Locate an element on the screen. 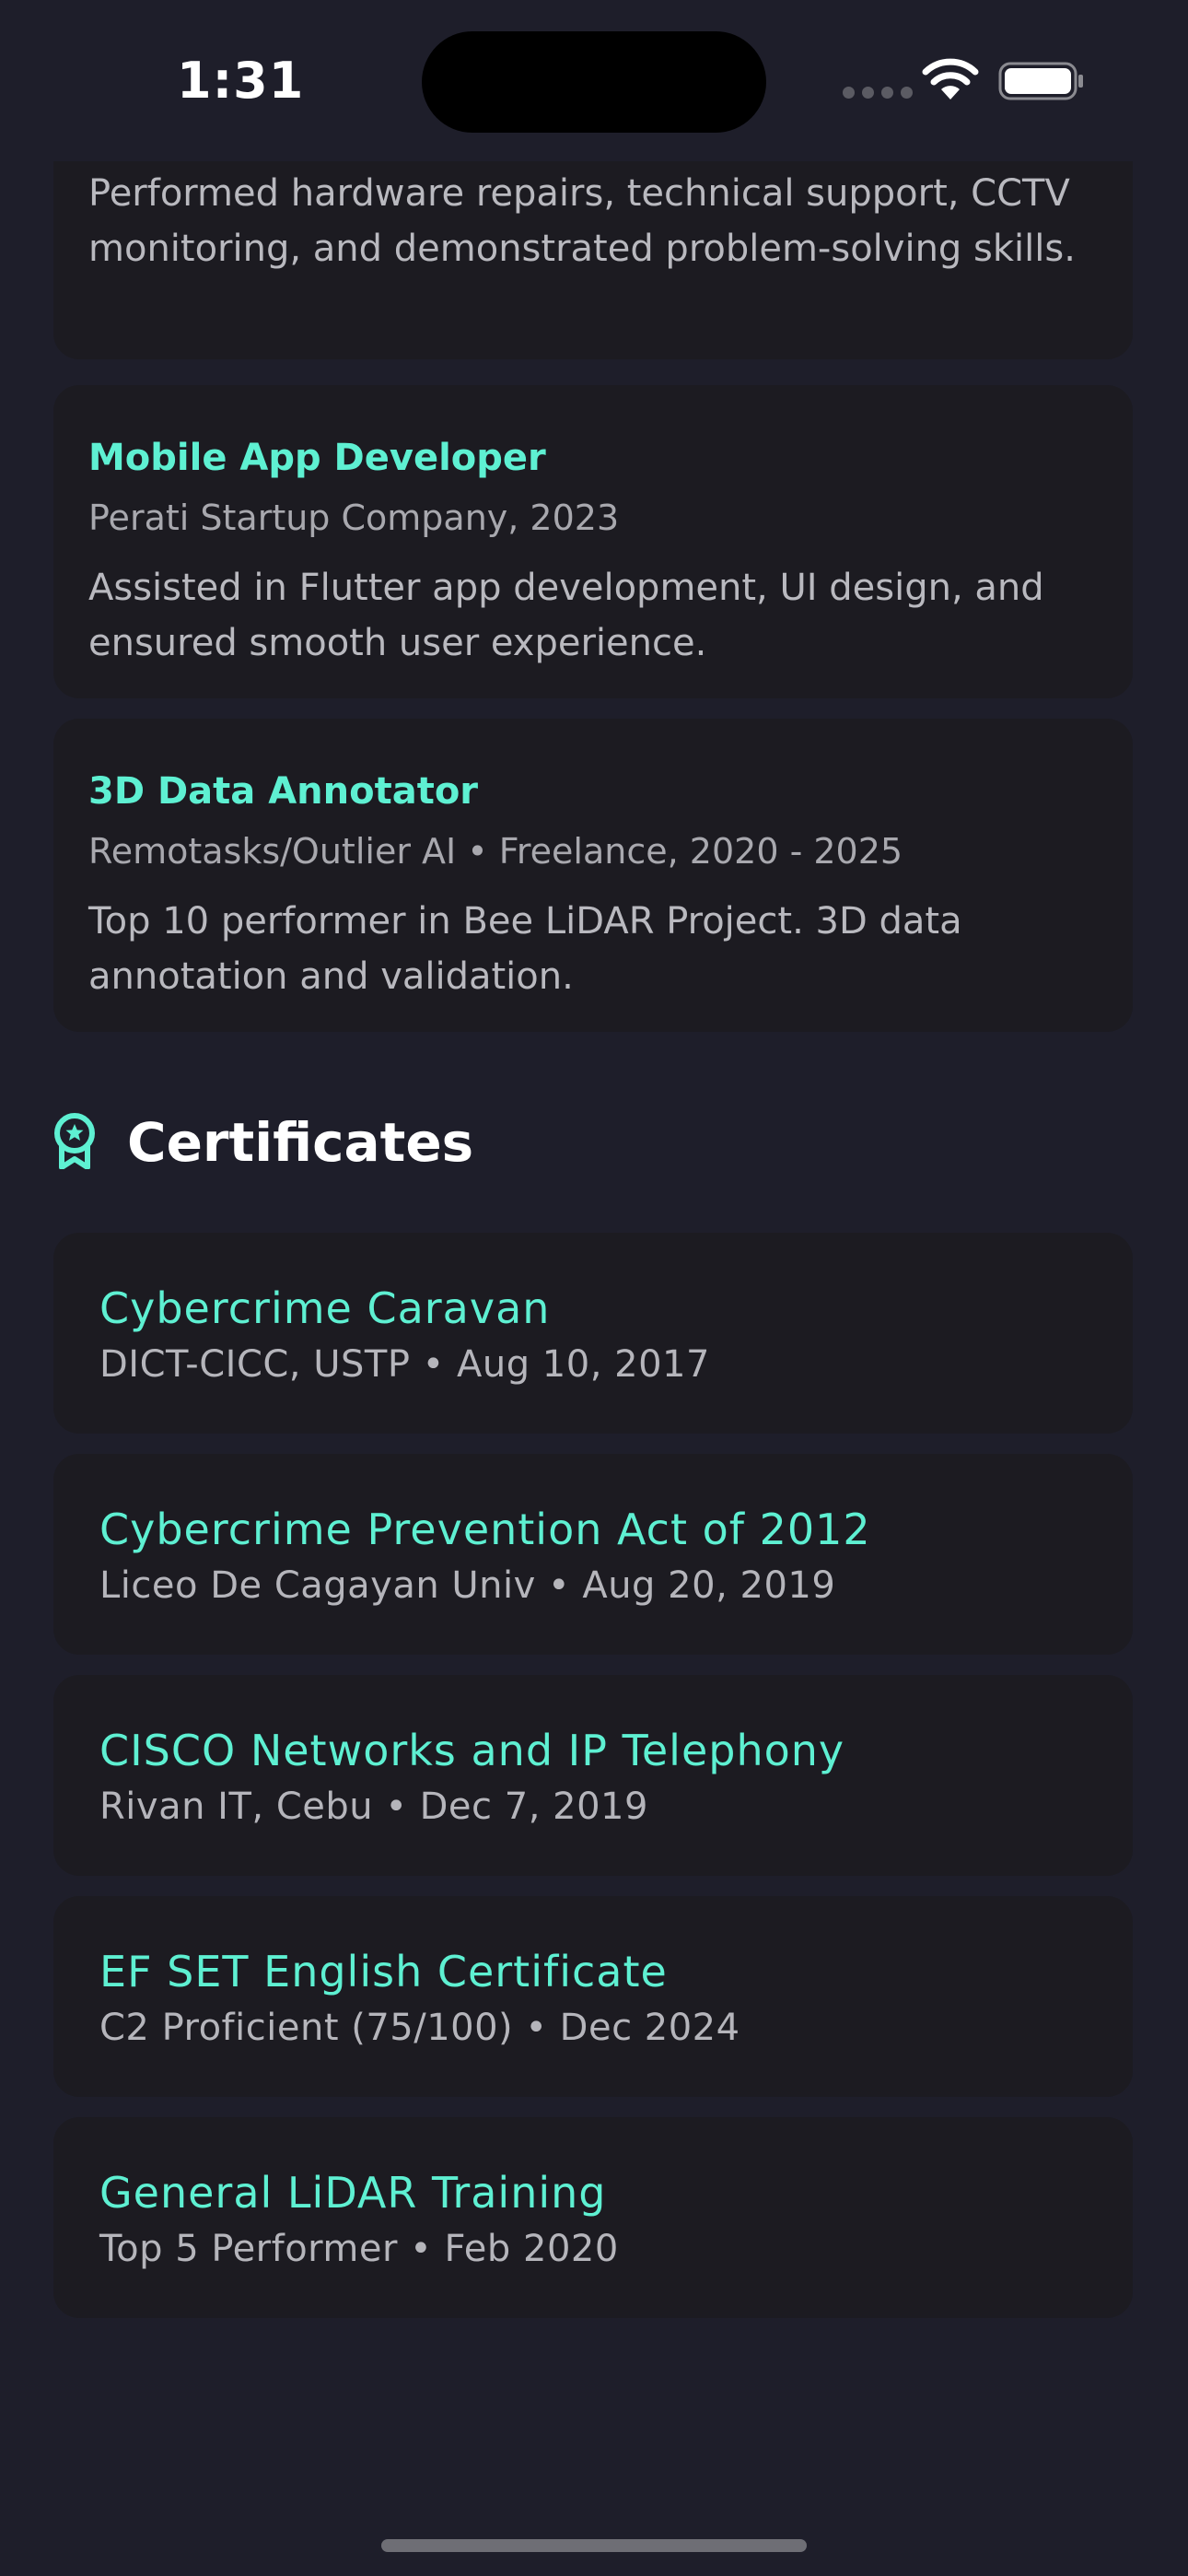  certificate-title: Cybercrime Caravan is located at coordinates (325, 1308).